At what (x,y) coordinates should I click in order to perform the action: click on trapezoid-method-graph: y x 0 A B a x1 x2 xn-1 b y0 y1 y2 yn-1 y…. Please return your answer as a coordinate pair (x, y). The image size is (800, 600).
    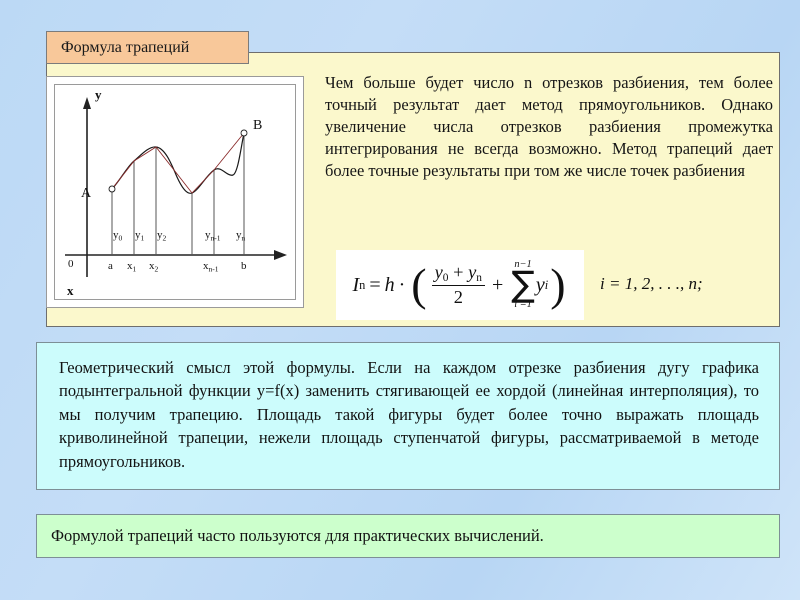
    Looking at the image, I should click on (176, 192).